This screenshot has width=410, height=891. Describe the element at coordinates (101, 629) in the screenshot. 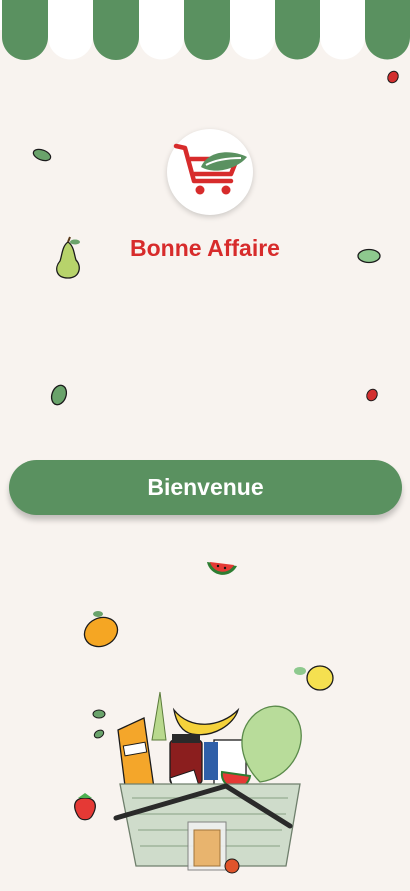

I see `mango-icon` at that location.